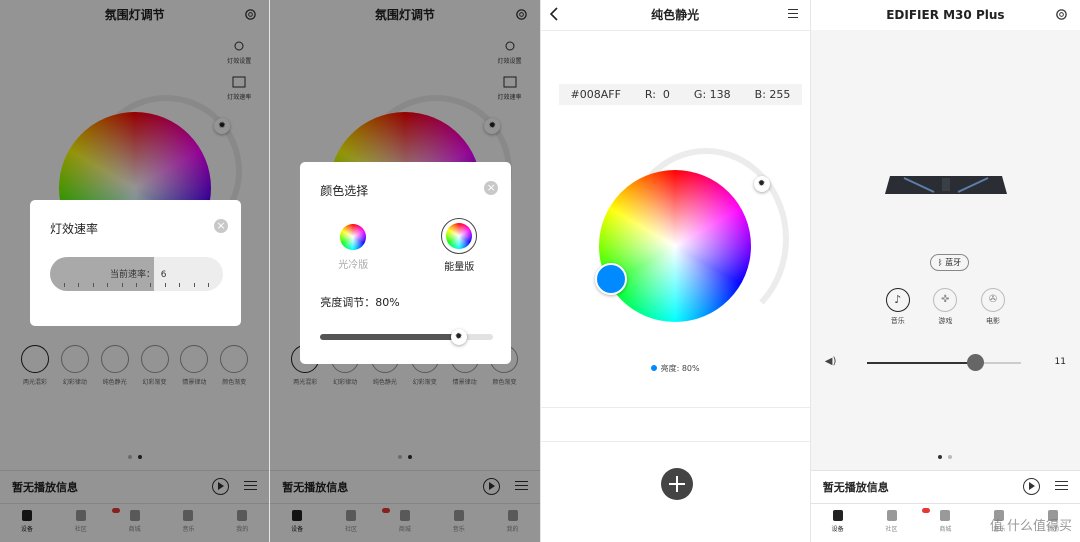 The image size is (1080, 542). Describe the element at coordinates (830, 361) in the screenshot. I see `volume-icon: ◀)` at that location.